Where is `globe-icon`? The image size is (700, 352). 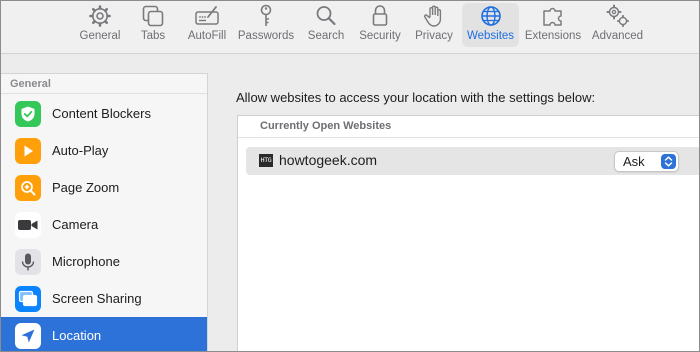
globe-icon is located at coordinates (490, 16).